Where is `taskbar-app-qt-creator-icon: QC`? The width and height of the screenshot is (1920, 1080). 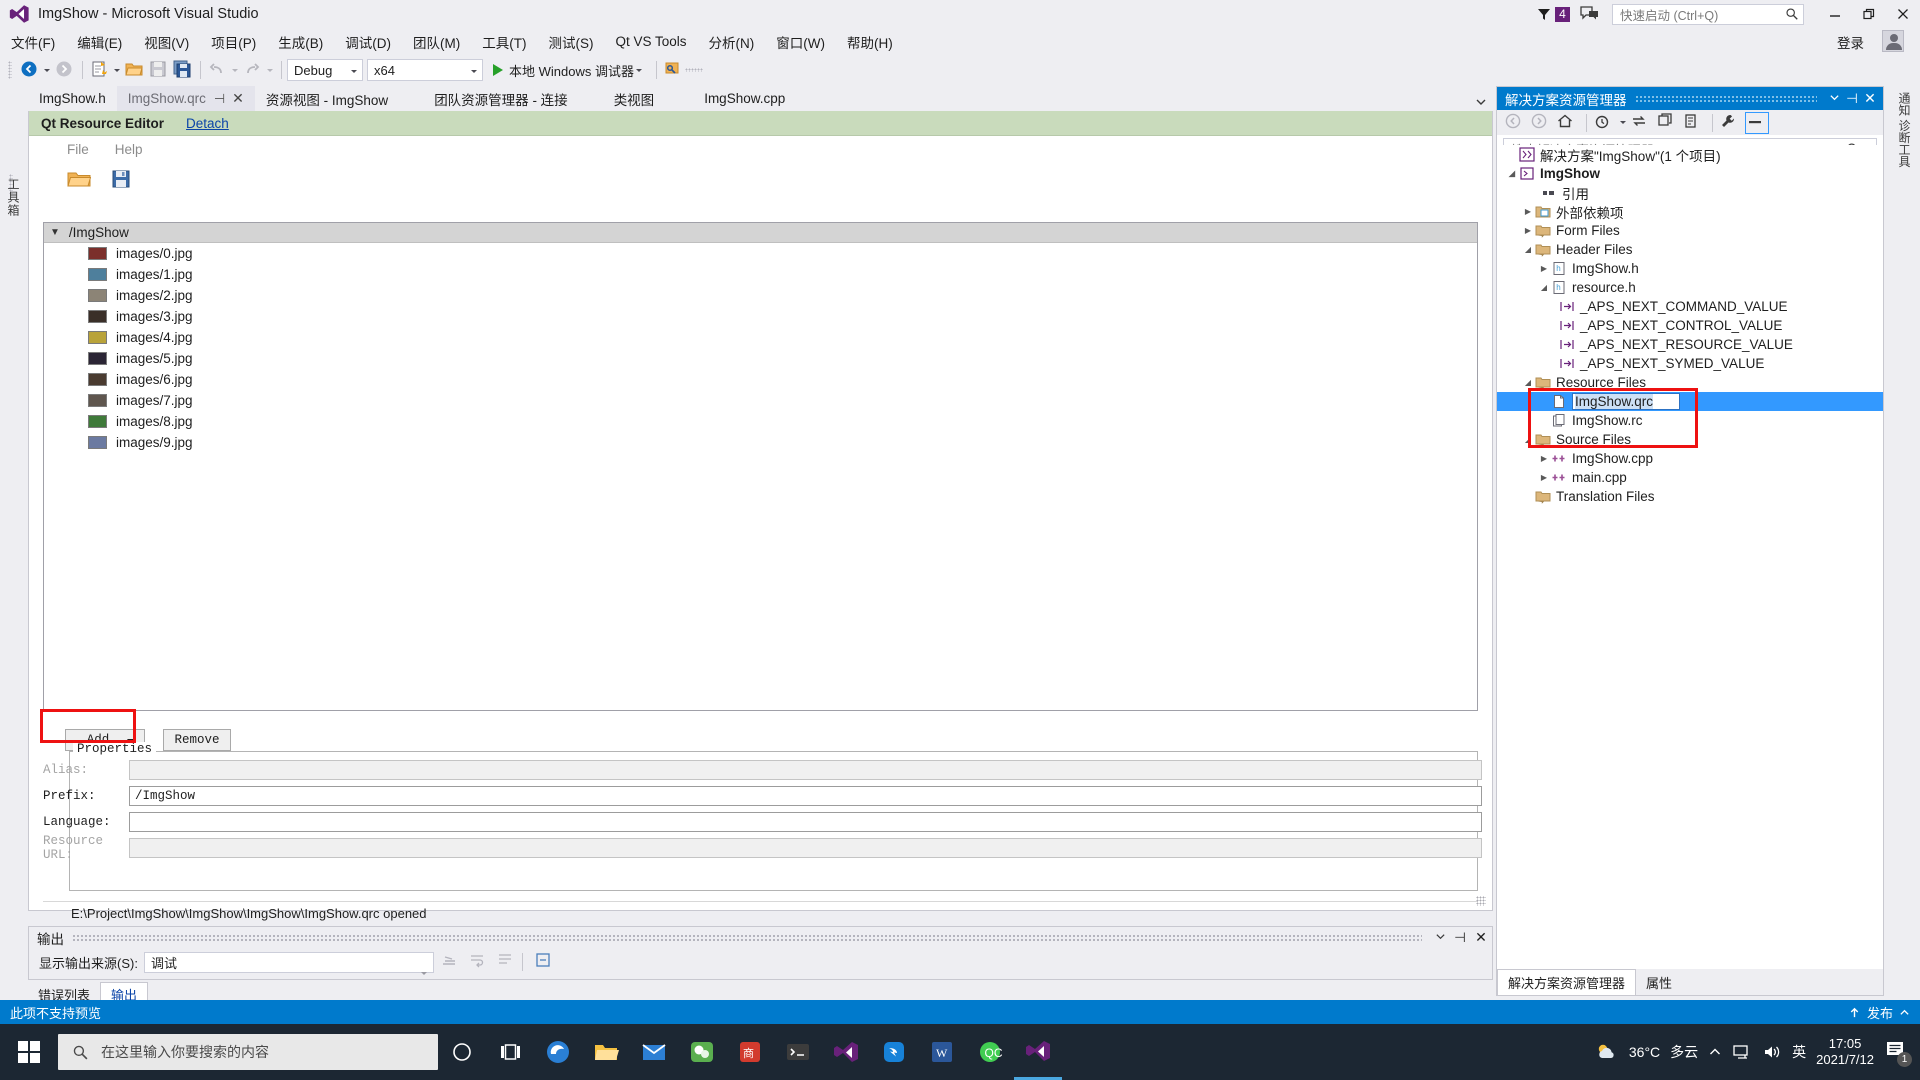
taskbar-app-qt-creator-icon: QC is located at coordinates (990, 1052).